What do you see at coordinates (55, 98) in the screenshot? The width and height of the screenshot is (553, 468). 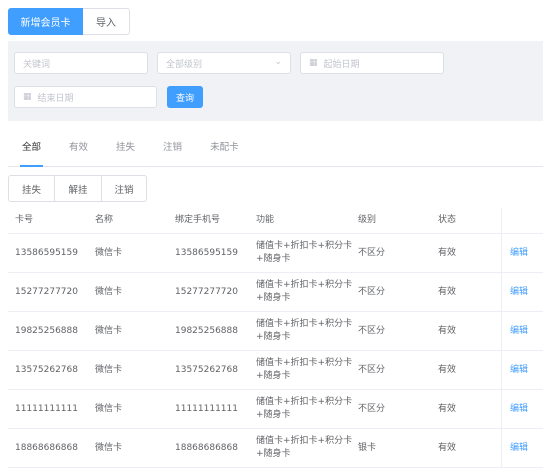 I see `end-date-placeholder: 结束日期` at bounding box center [55, 98].